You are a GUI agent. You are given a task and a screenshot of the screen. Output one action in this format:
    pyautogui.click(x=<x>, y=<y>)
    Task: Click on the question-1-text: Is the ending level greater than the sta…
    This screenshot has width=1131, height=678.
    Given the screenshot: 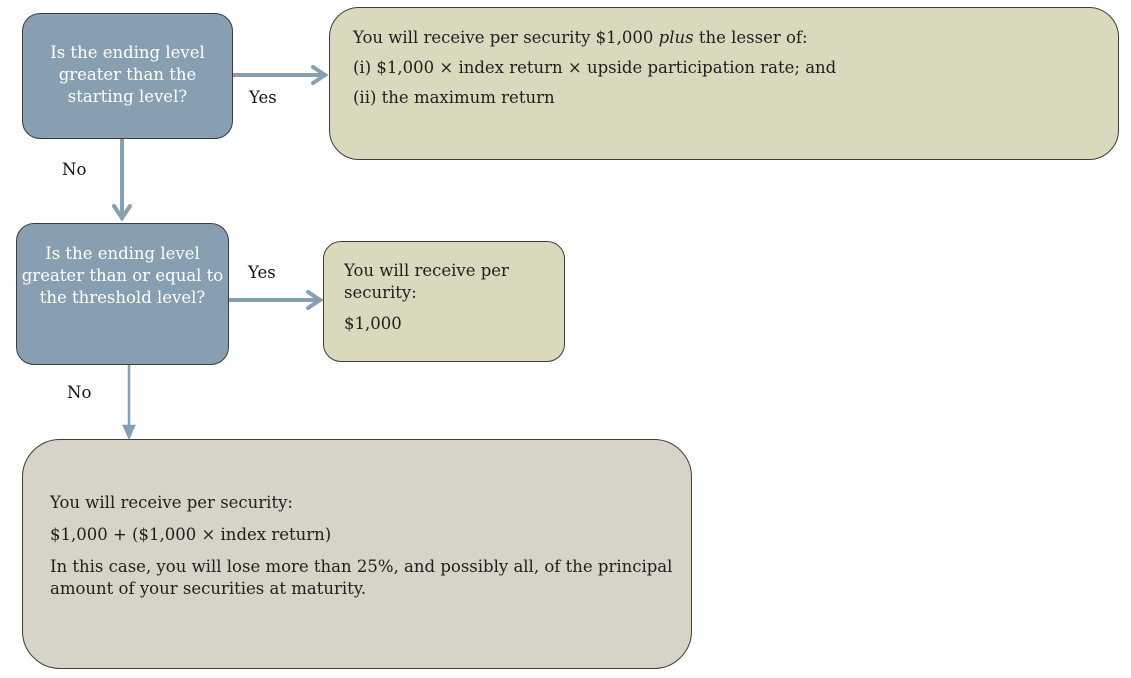 What is the action you would take?
    pyautogui.click(x=127, y=74)
    